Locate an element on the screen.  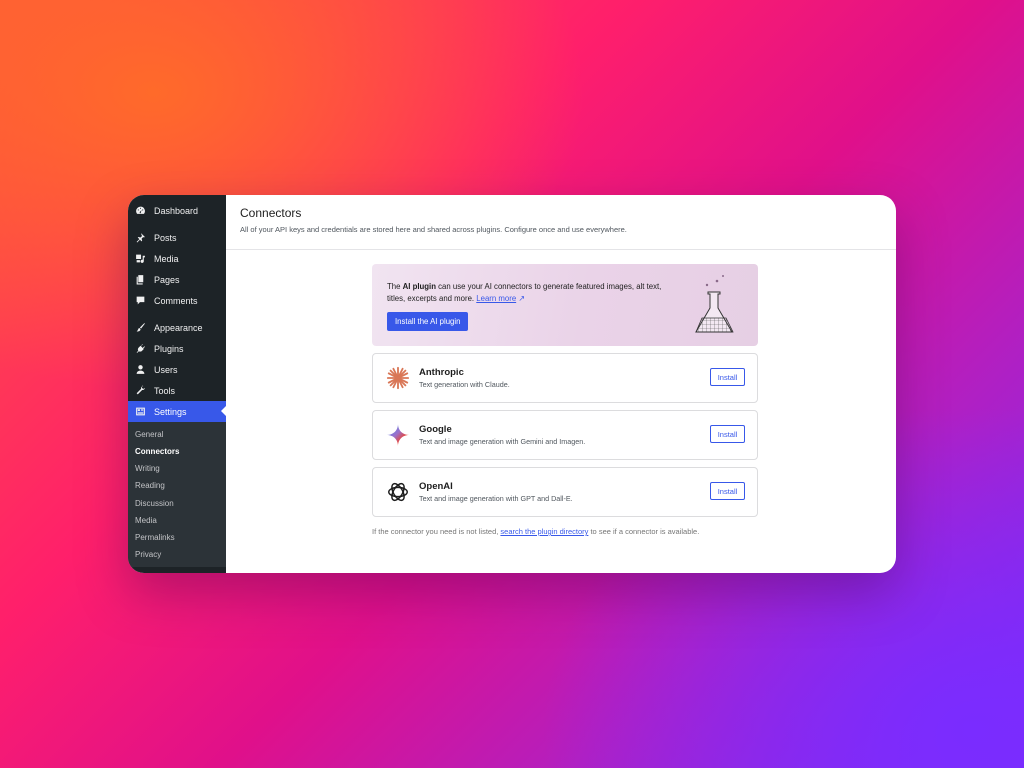
plugin-directory-link: search the plugin directory is located at coordinates (544, 531).